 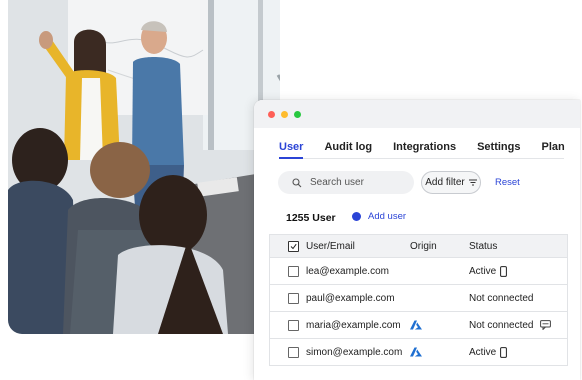 What do you see at coordinates (291, 148) in the screenshot?
I see `tab-user: User` at bounding box center [291, 148].